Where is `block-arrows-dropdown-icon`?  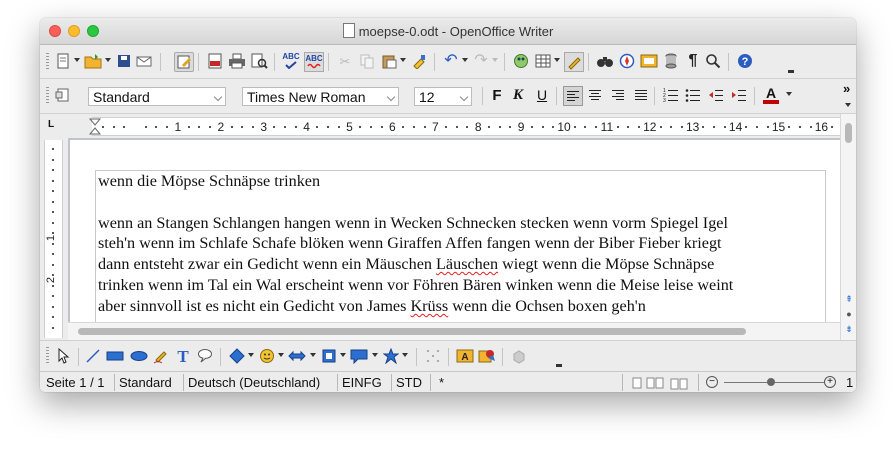
block-arrows-dropdown-icon is located at coordinates (313, 355).